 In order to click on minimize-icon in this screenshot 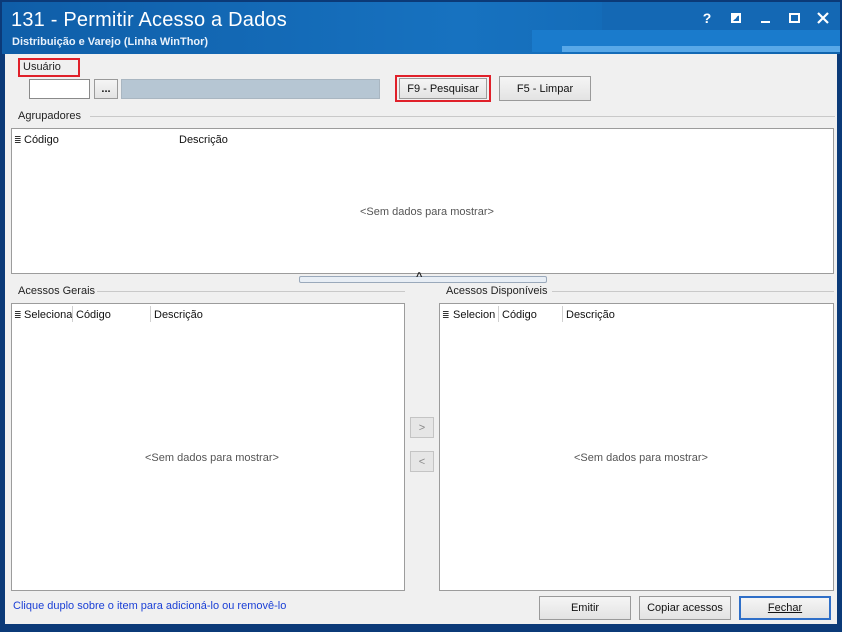, I will do `click(765, 22)`.